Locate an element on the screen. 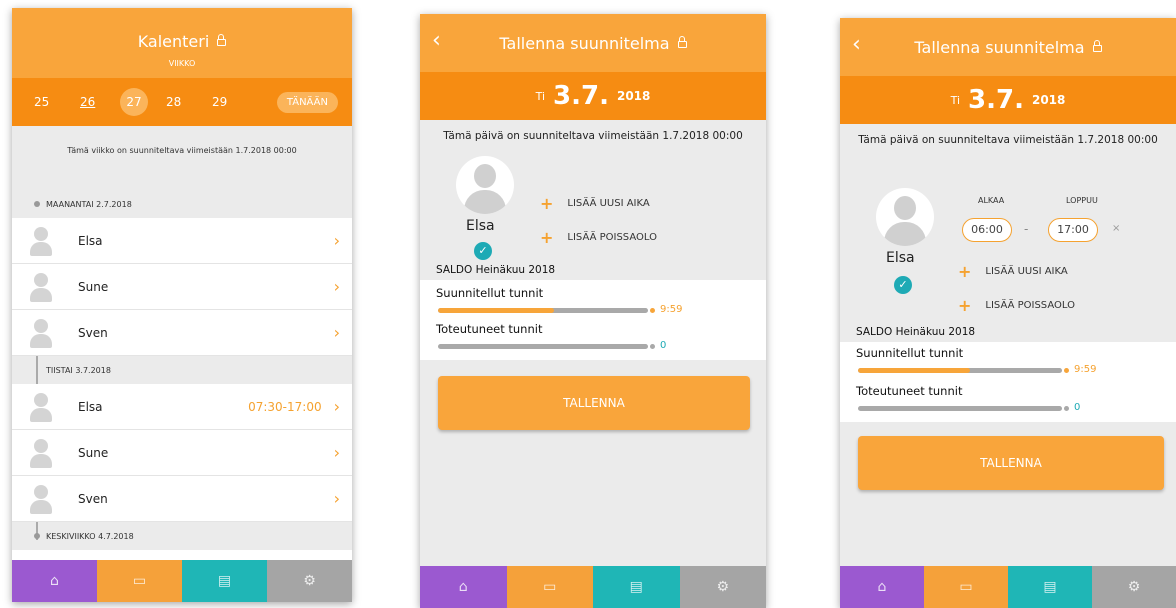 The width and height of the screenshot is (1176, 608). list-item: Elsa › is located at coordinates (182, 241).